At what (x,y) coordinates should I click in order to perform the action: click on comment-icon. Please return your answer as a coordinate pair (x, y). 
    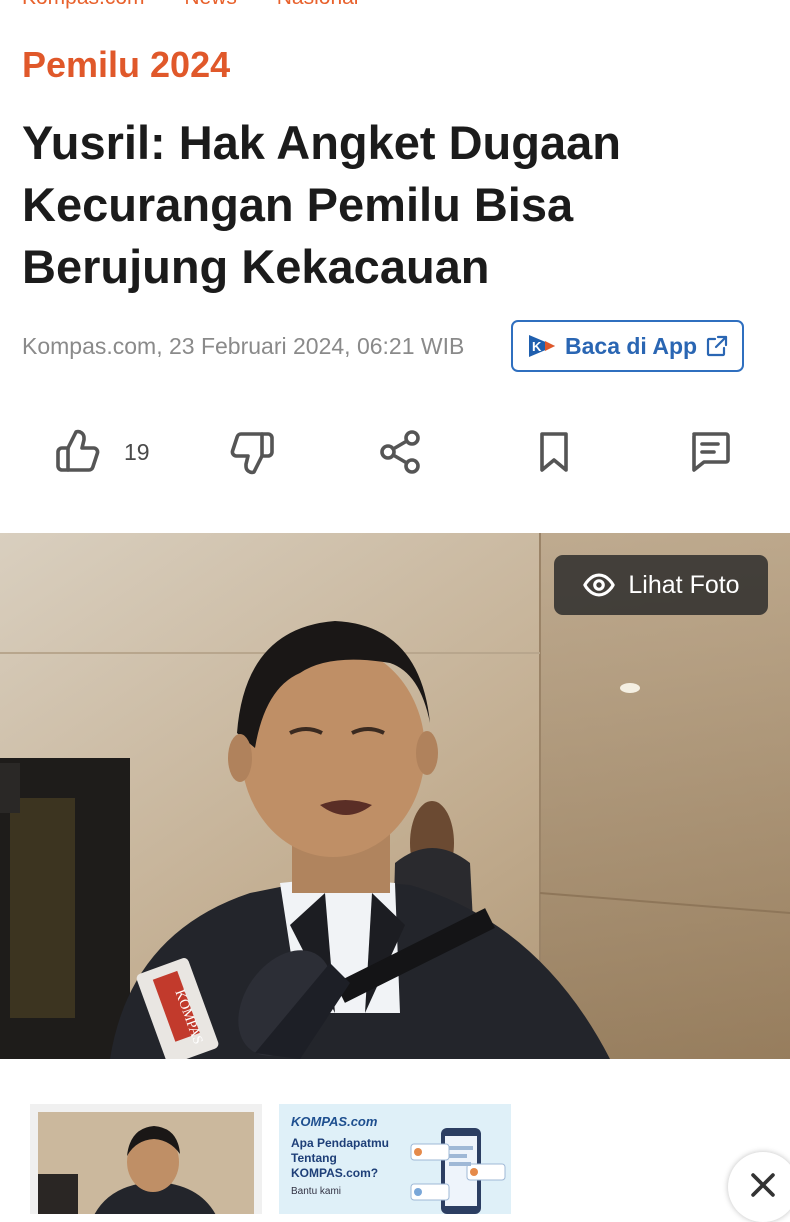
    Looking at the image, I should click on (711, 452).